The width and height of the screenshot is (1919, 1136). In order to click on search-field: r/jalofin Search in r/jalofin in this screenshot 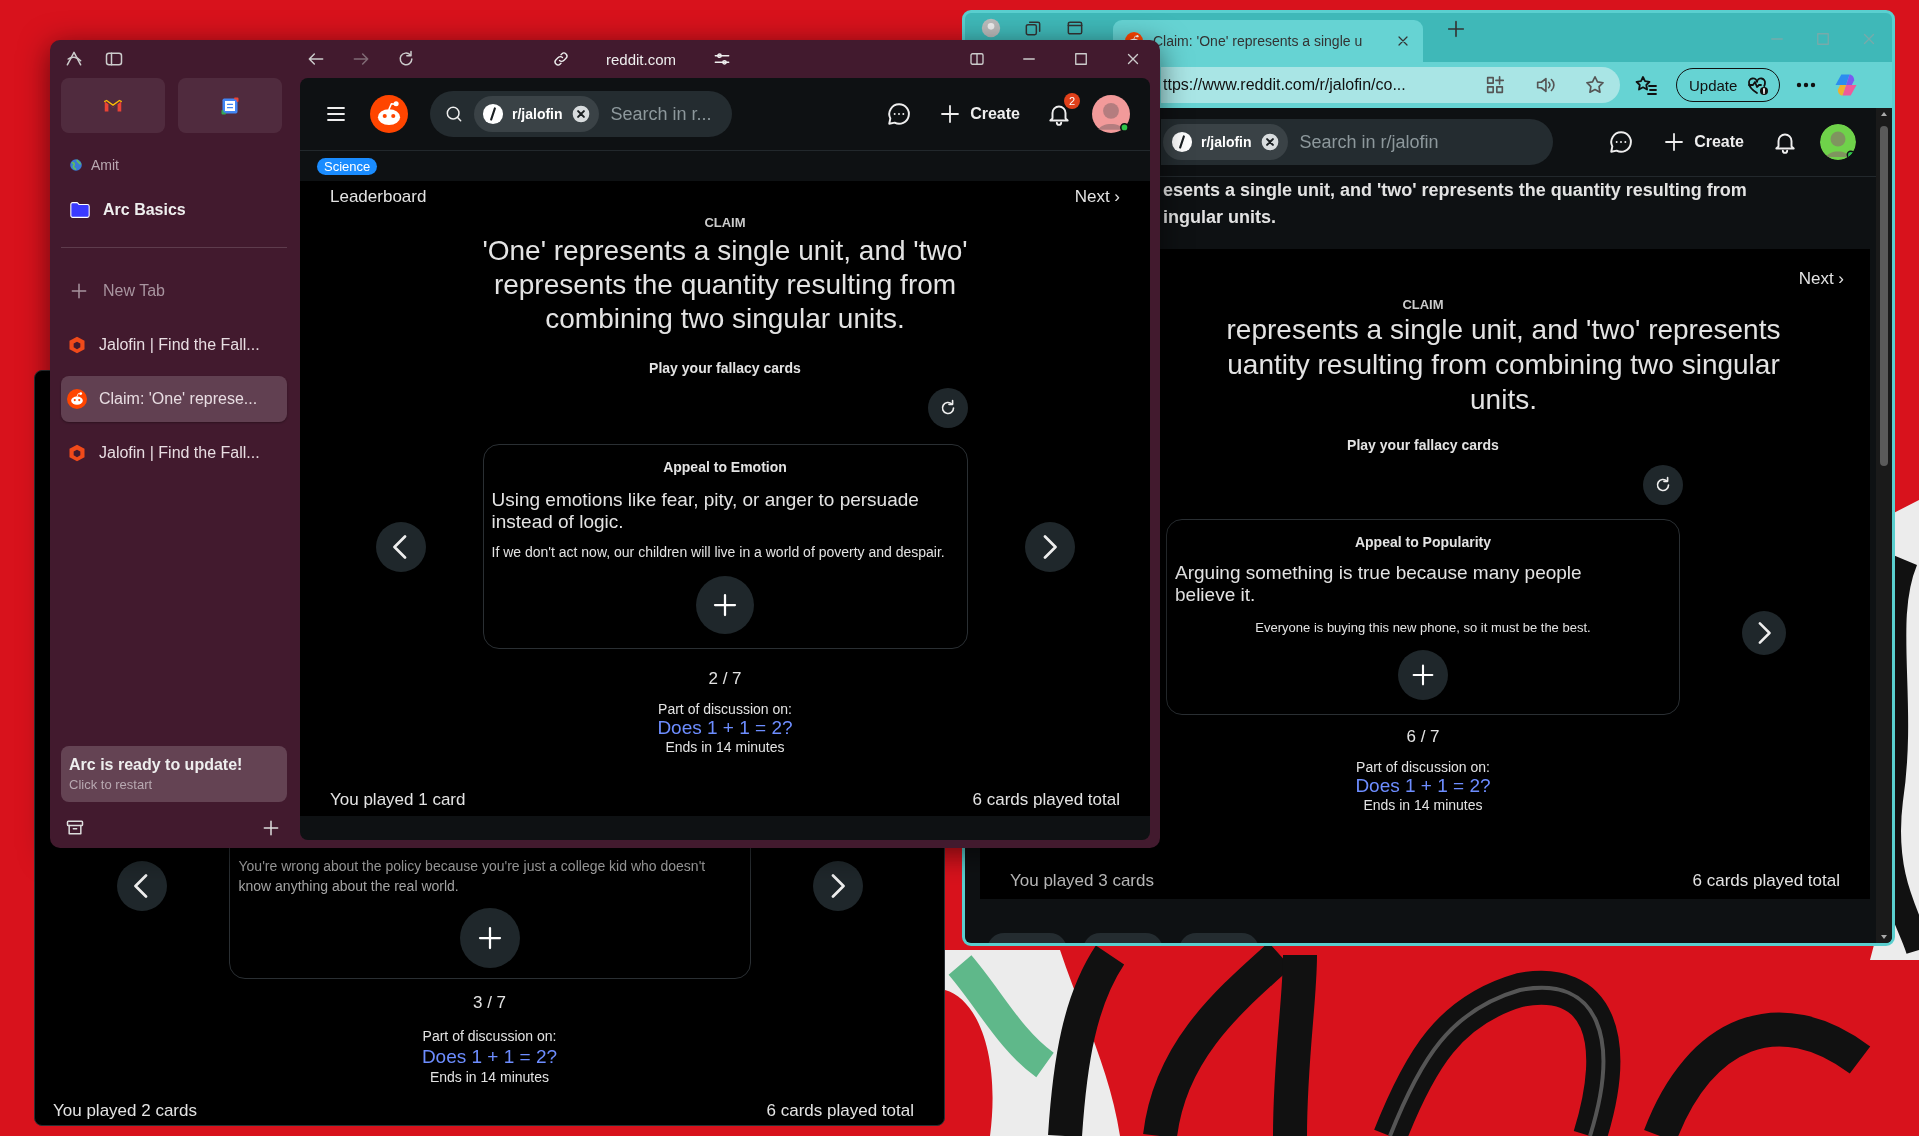, I will do `click(1357, 142)`.